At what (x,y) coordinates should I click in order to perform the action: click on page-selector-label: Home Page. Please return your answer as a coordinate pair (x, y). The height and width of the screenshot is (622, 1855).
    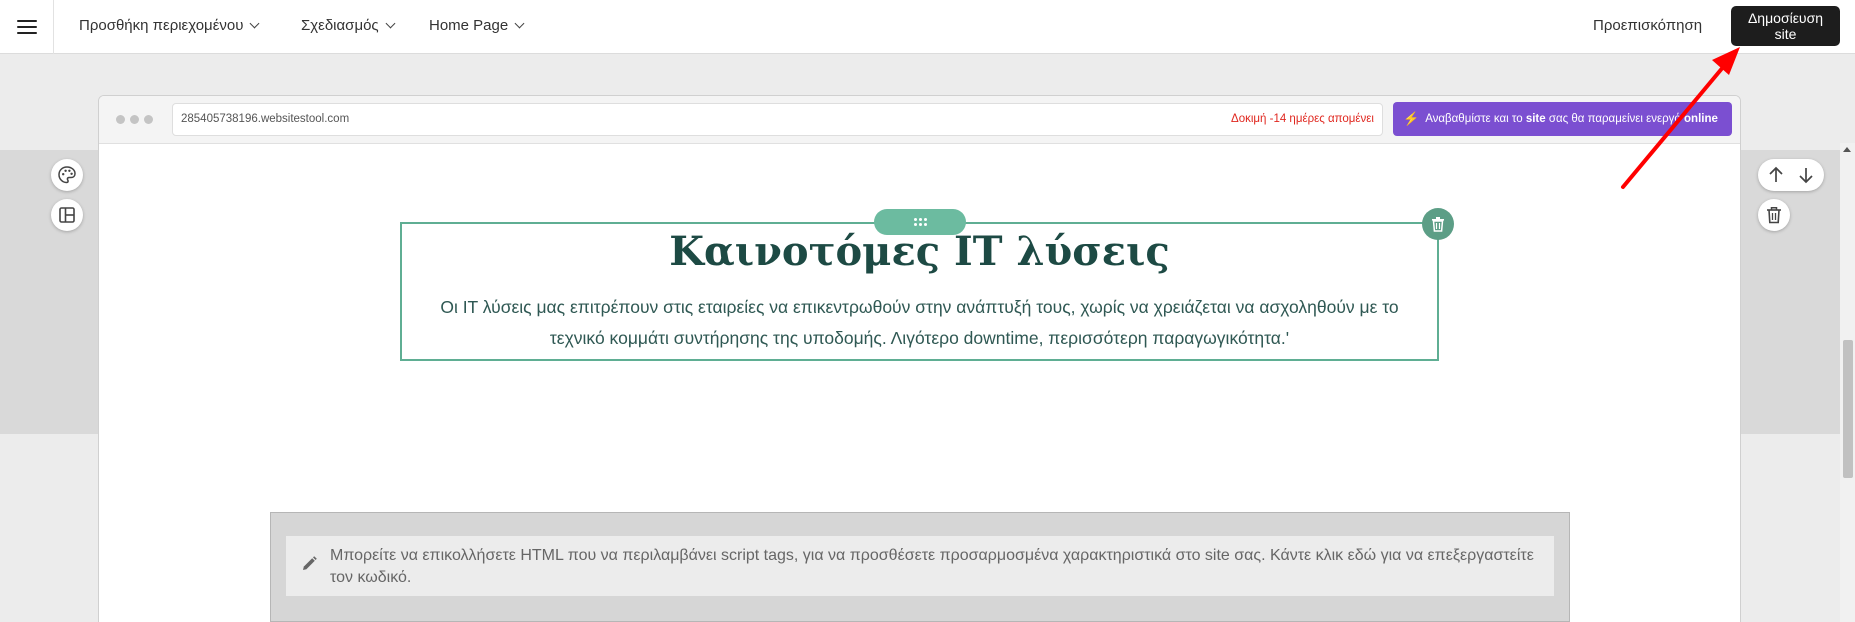
    Looking at the image, I should click on (469, 25).